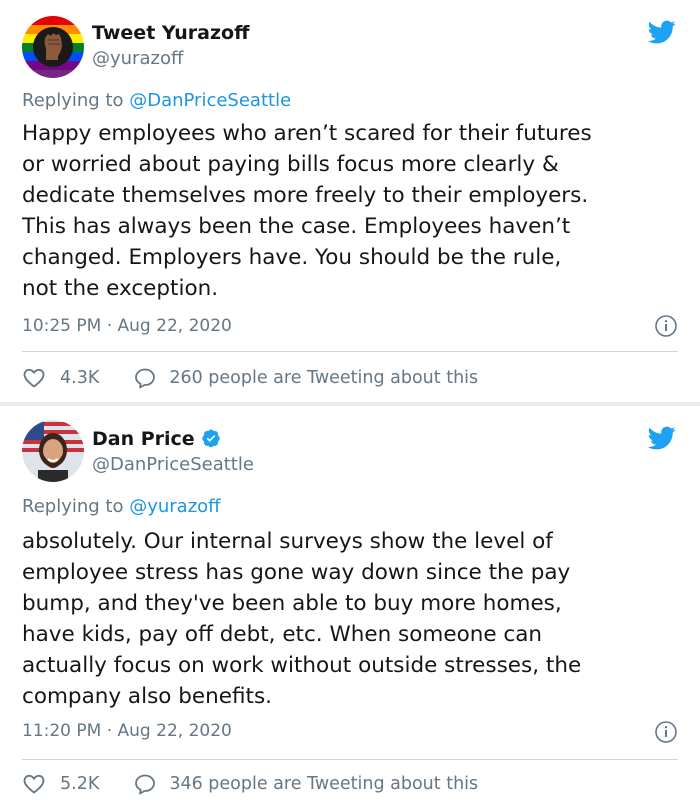  I want to click on reply-mention-link: @yurazoff, so click(174, 506).